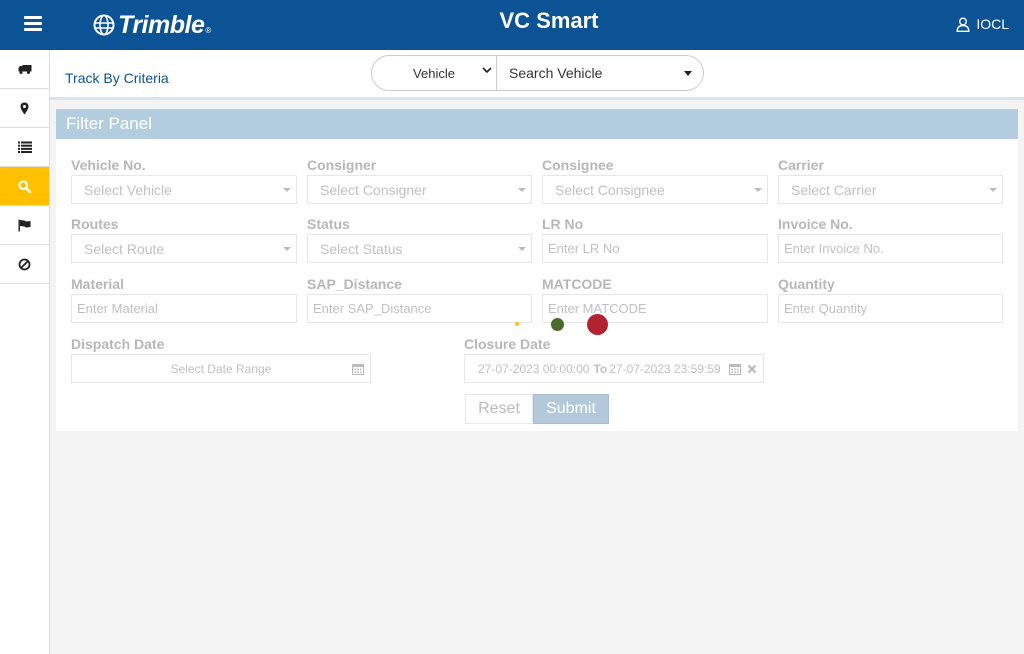 The width and height of the screenshot is (1024, 654). I want to click on consignee-select: Select Consignee, so click(655, 189).